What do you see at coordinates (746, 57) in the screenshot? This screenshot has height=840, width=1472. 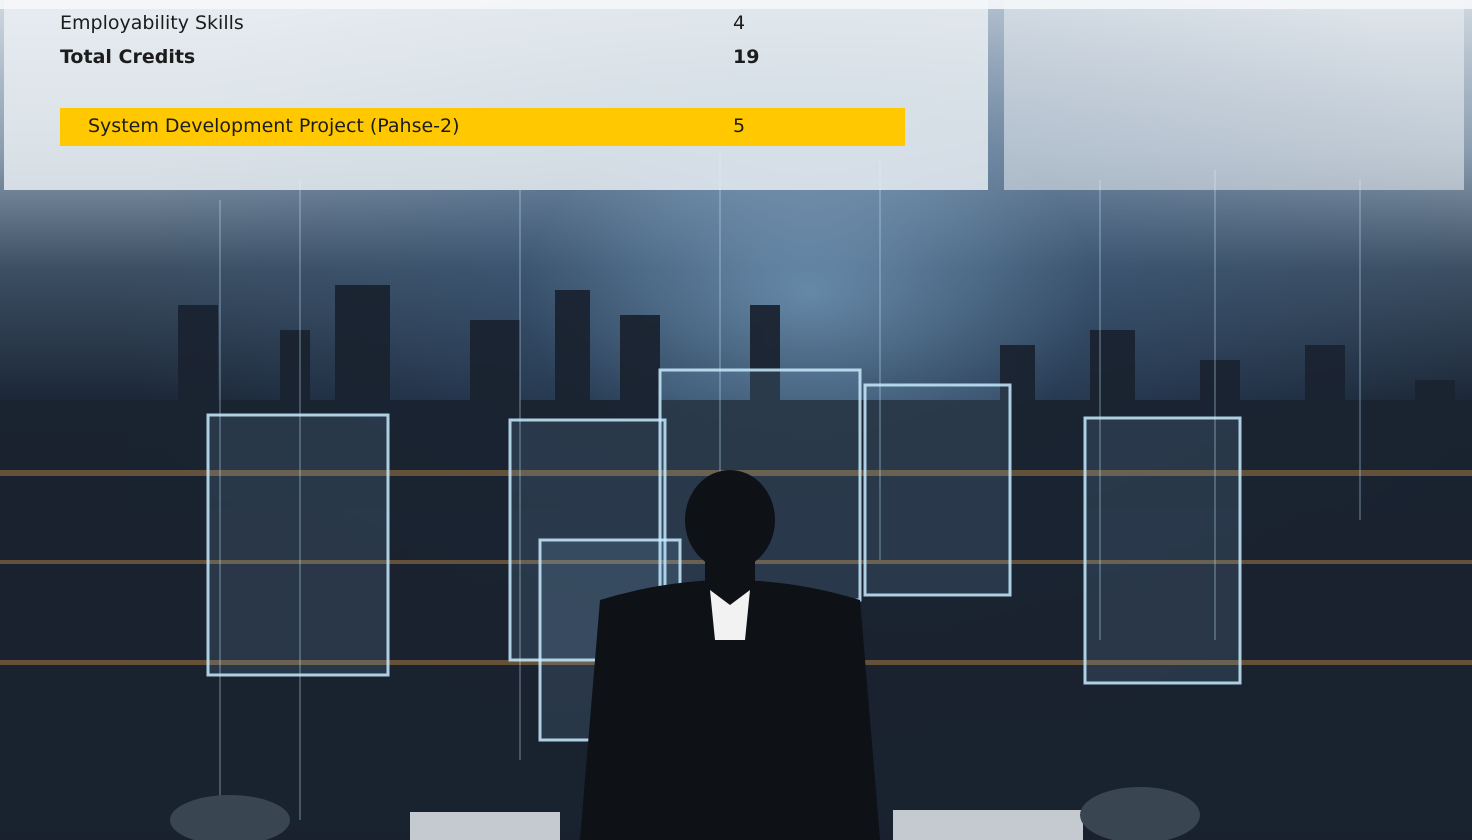 I see `total-credits-value: 19` at bounding box center [746, 57].